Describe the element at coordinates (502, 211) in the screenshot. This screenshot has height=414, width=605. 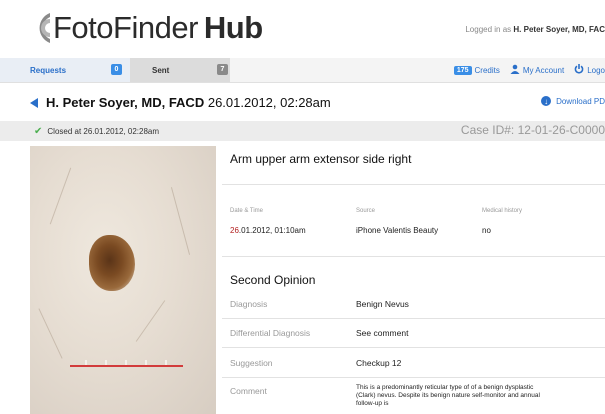
I see `meta-header-history: Medical history` at that location.